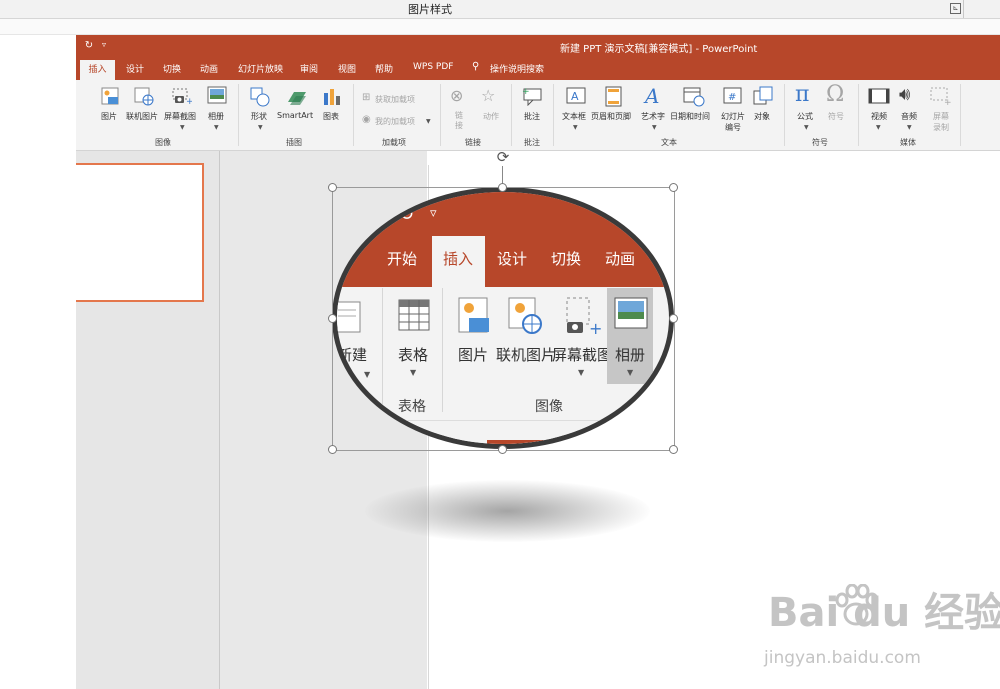  I want to click on tab-review: 审阅, so click(309, 68).